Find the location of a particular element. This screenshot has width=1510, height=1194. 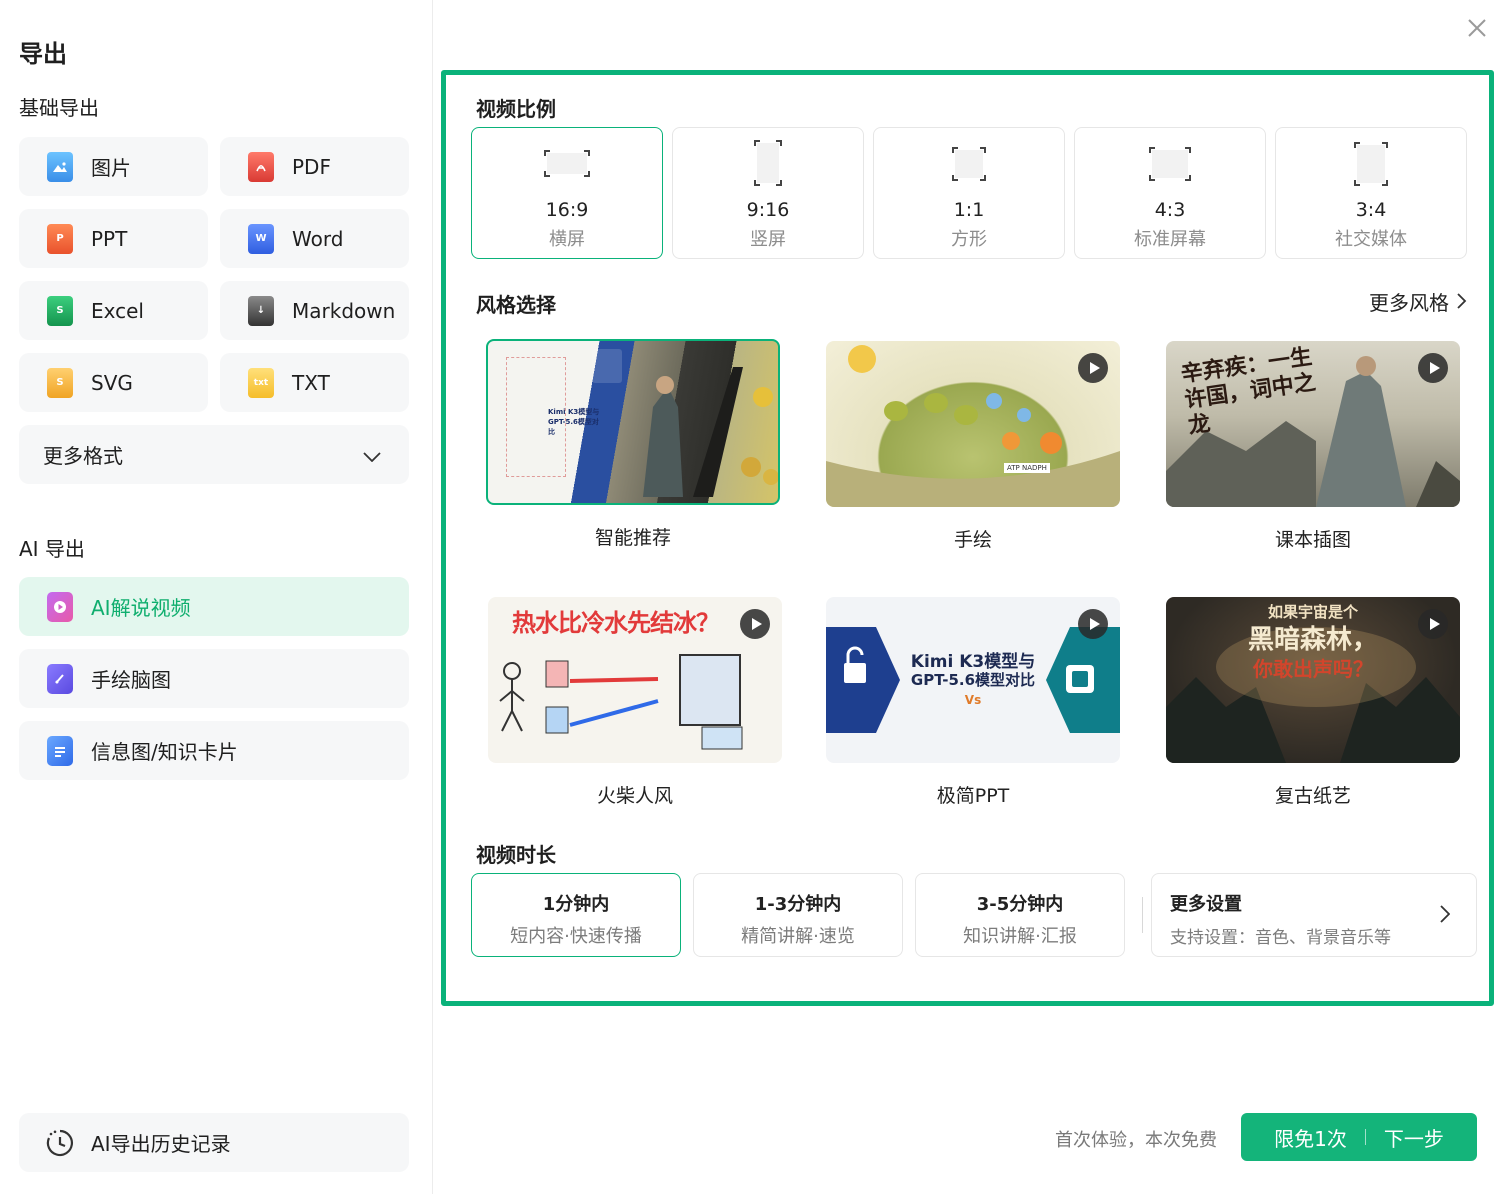

thumb-subtitle: GPT-5.6模型对比 is located at coordinates (973, 680).